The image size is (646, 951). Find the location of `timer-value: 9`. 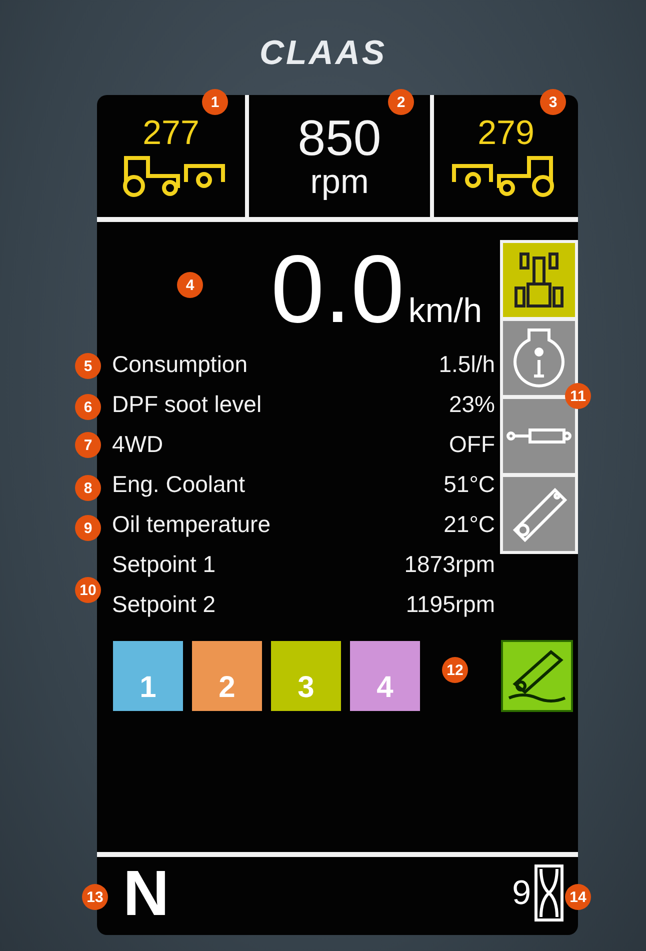

timer-value: 9 is located at coordinates (521, 893).